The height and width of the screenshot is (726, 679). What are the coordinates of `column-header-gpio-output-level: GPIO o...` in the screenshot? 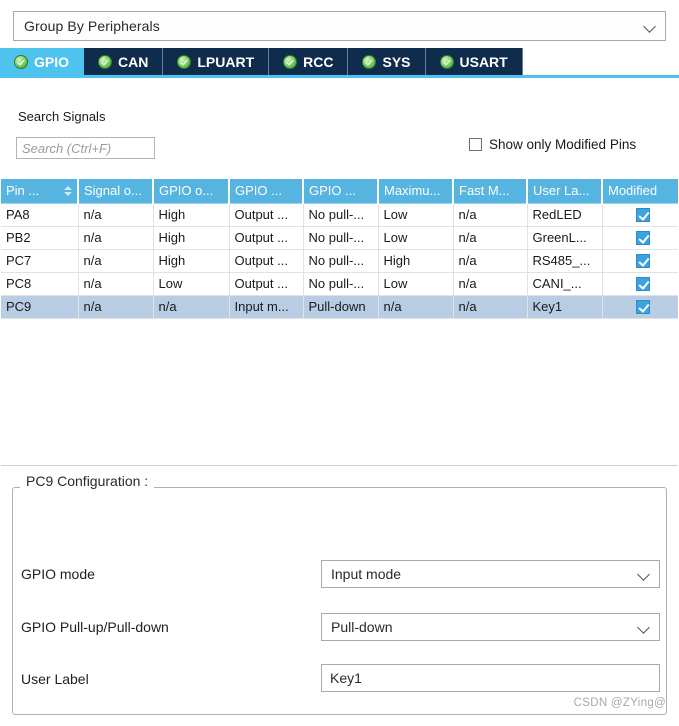 It's located at (191, 191).